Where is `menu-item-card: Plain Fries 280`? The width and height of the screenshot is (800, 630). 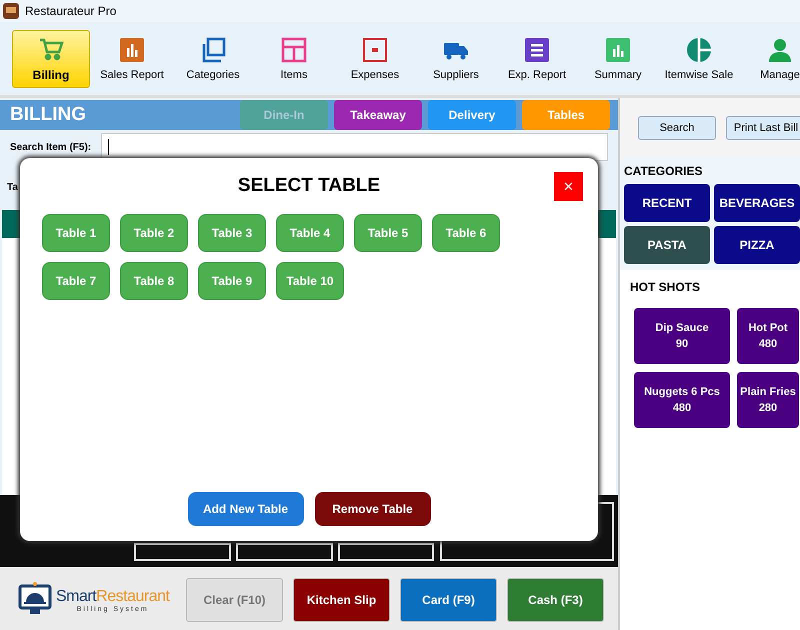
menu-item-card: Plain Fries 280 is located at coordinates (768, 400).